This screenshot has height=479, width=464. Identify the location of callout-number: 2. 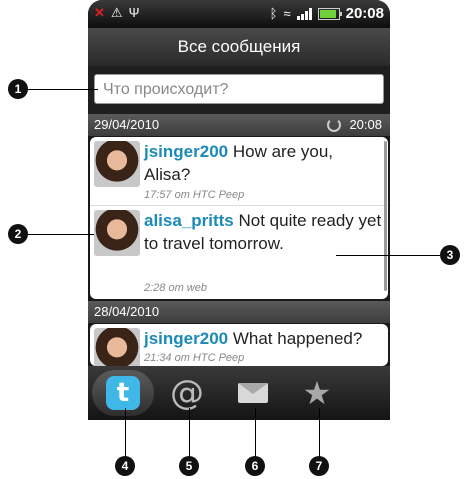
(18, 234).